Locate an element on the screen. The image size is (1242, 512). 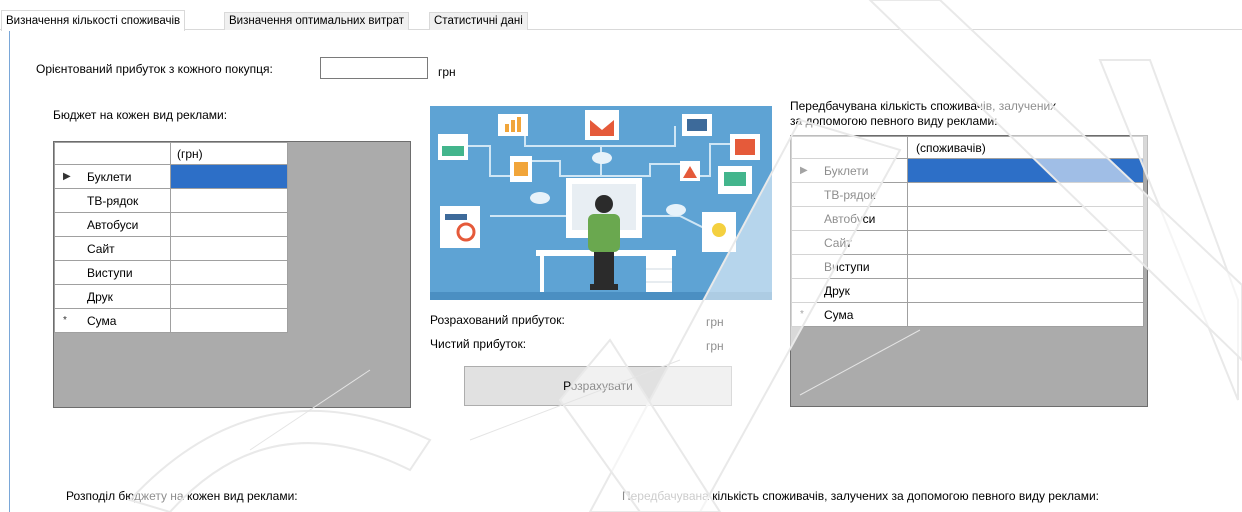
budget-row: * Сума is located at coordinates (171, 320).